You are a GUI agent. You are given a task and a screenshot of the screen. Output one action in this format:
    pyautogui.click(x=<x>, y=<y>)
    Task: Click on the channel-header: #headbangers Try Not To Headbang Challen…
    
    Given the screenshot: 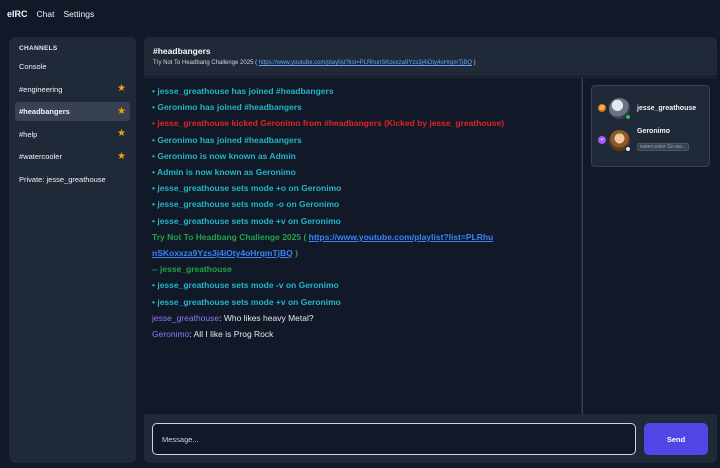 What is the action you would take?
    pyautogui.click(x=430, y=57)
    